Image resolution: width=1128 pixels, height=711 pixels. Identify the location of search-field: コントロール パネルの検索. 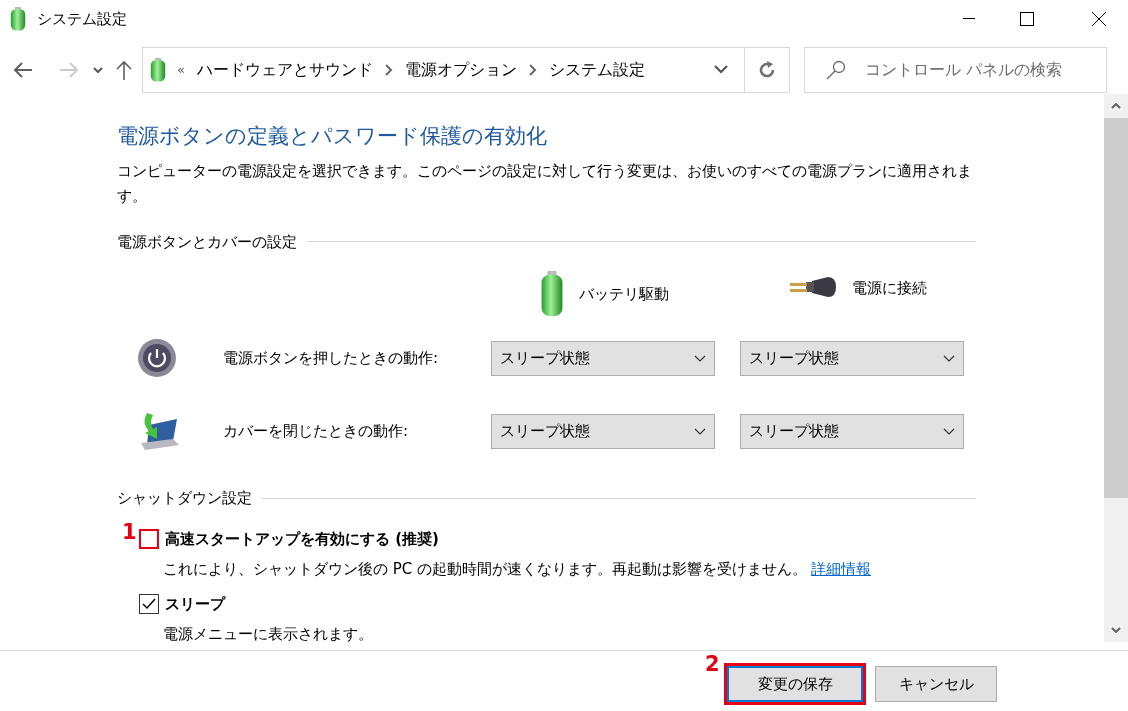
(955, 69).